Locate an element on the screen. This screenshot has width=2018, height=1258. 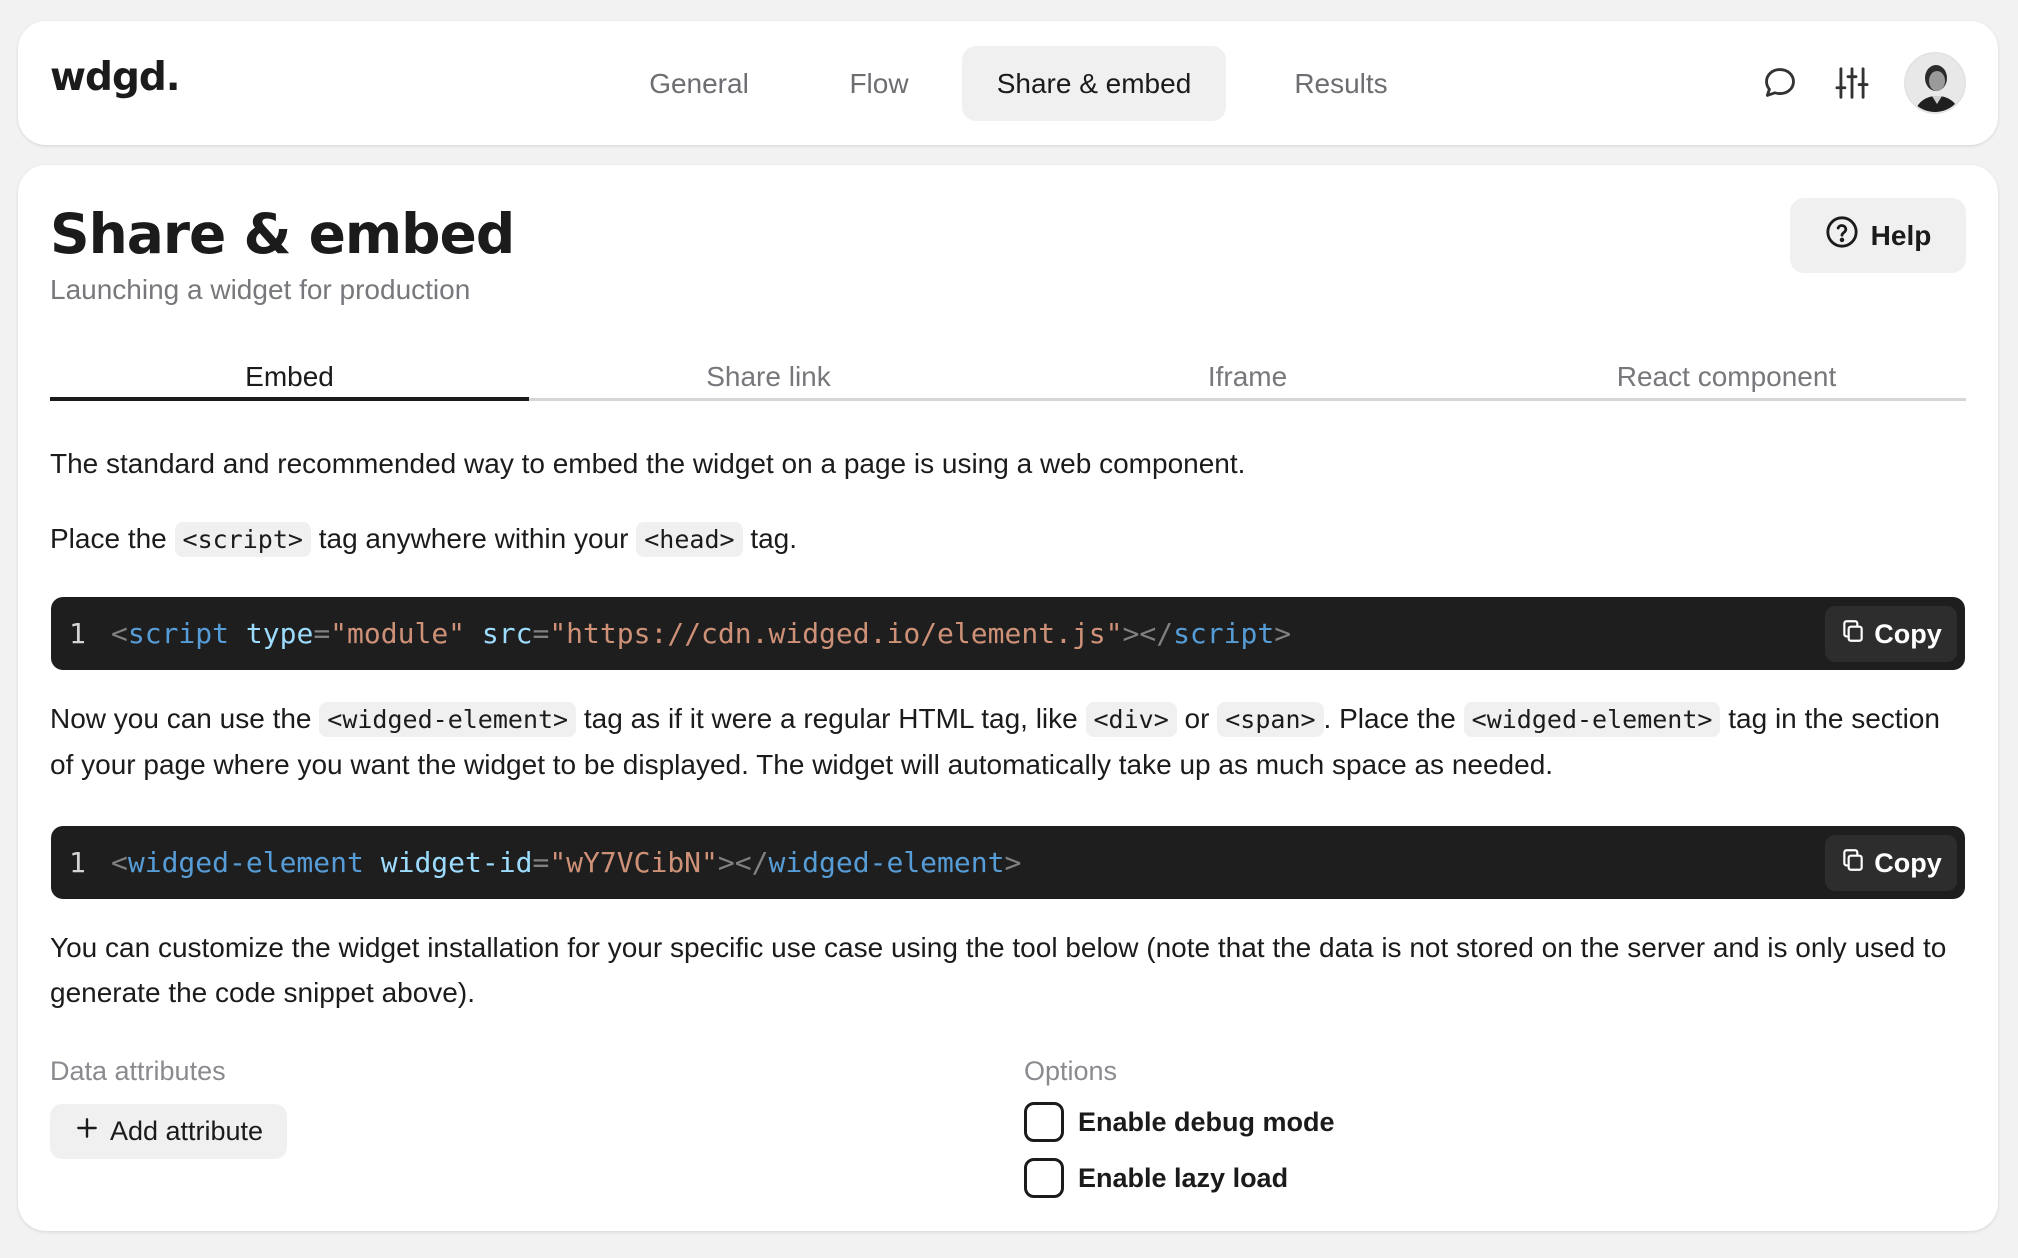
page-title: Share & embed is located at coordinates (282, 234).